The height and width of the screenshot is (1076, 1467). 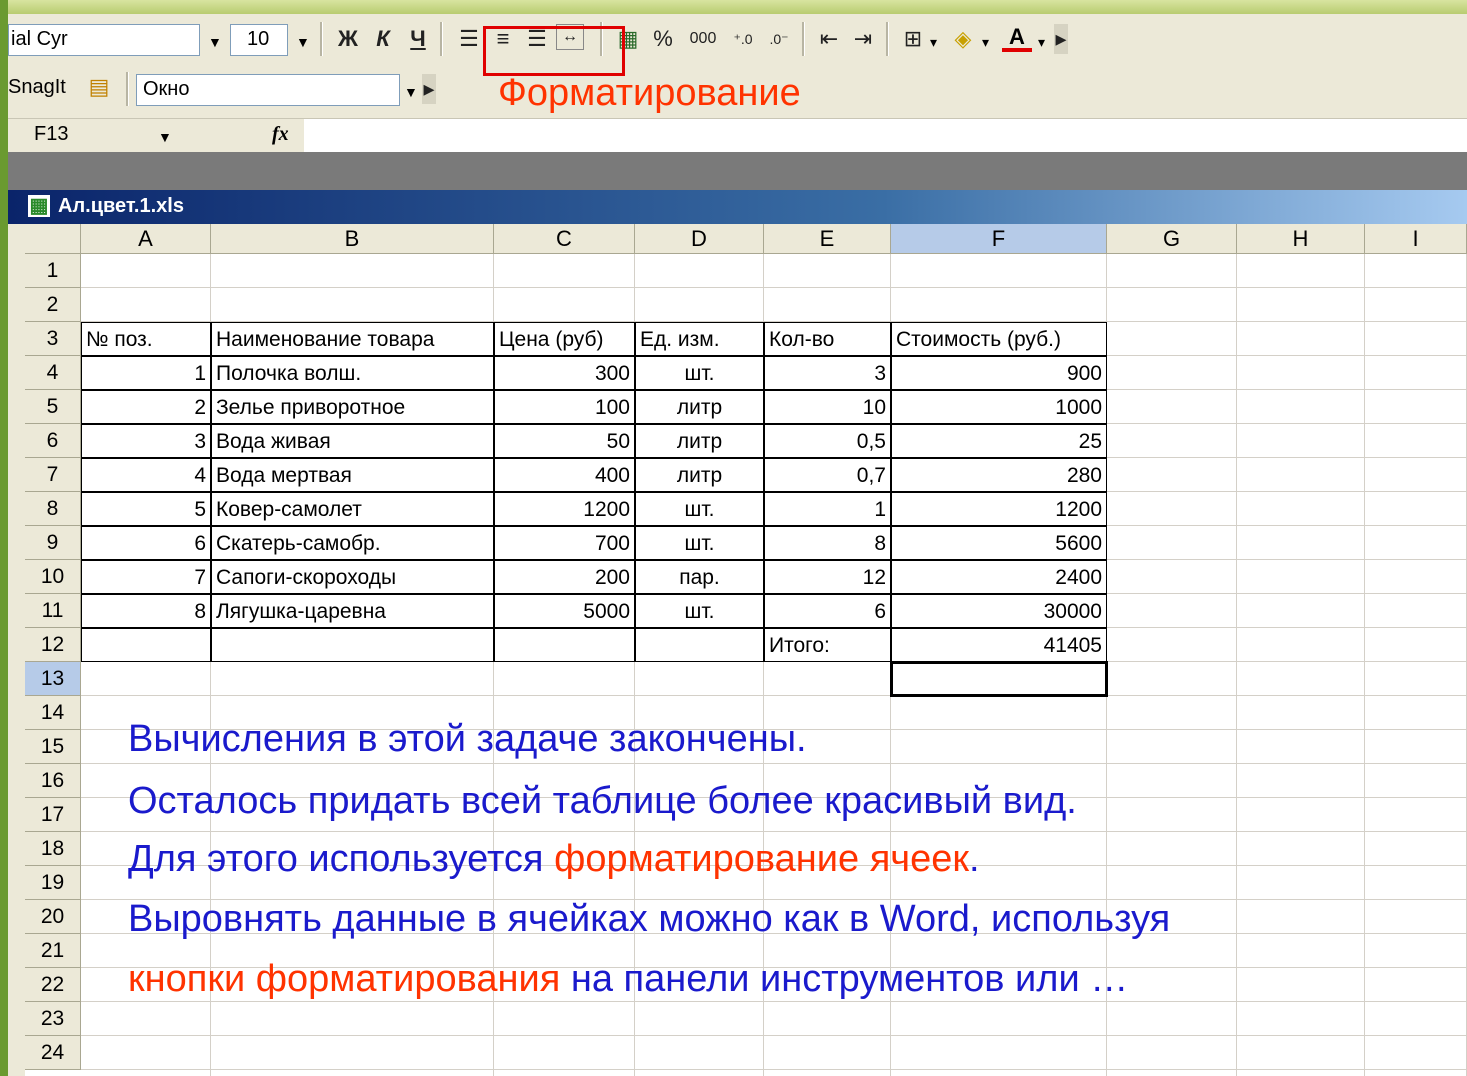 What do you see at coordinates (352, 509) in the screenshot?
I see `table-cell: Ковер-самолет` at bounding box center [352, 509].